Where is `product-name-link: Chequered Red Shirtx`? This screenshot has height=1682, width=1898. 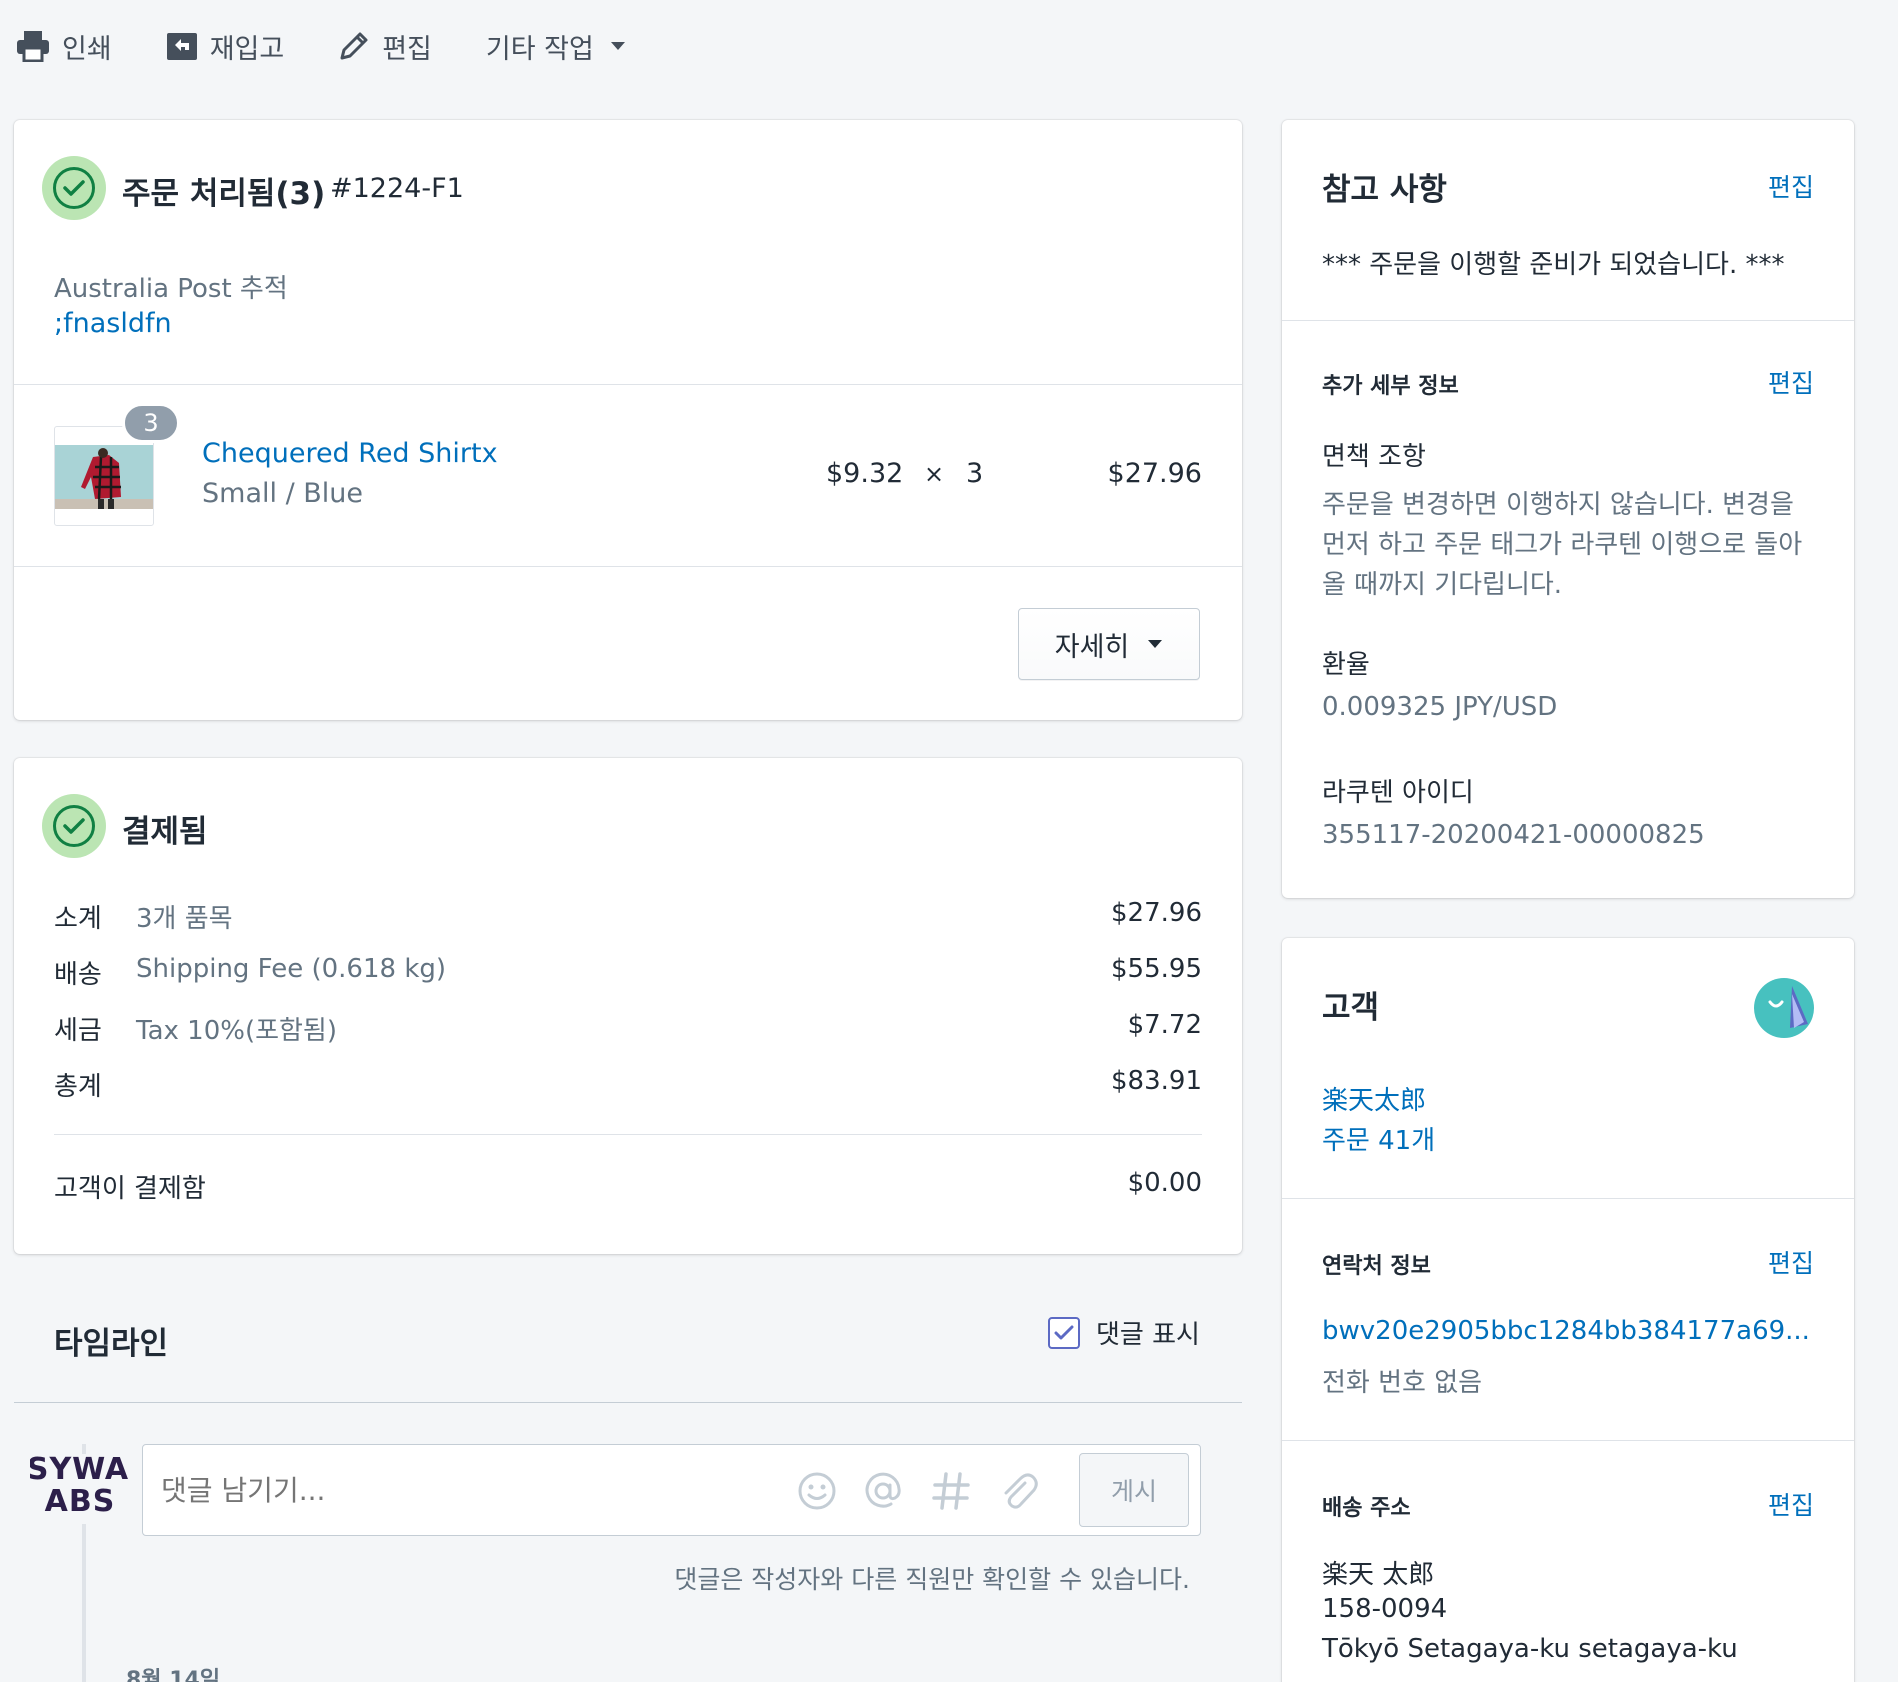
product-name-link: Chequered Red Shirtx is located at coordinates (350, 453).